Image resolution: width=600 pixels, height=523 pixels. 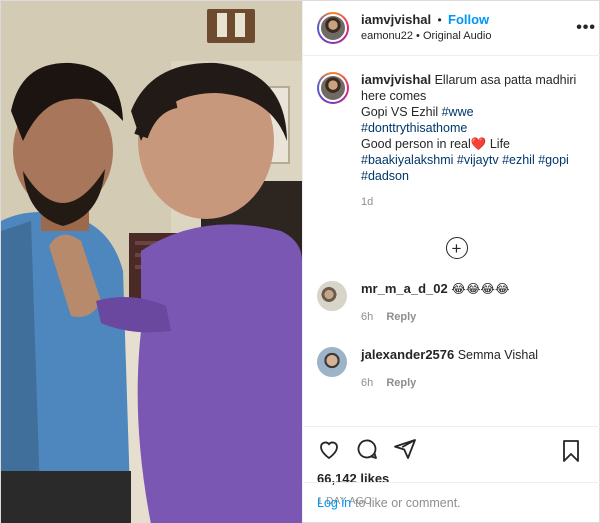 I want to click on comment-item: mr_m_a_d_02 😂😂😂😂 6h Reply, so click(x=456, y=303).